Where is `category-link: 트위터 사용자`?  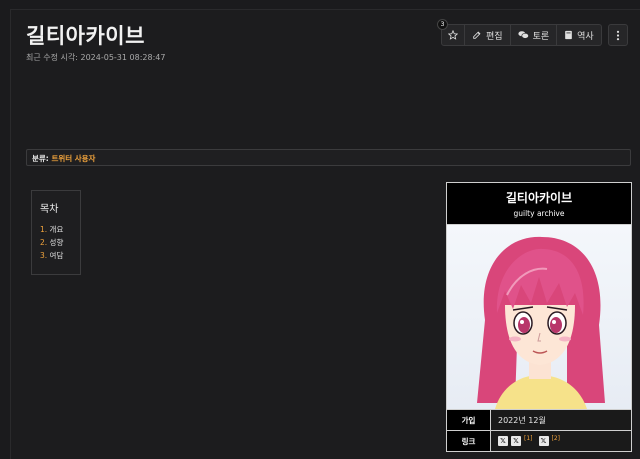 category-link: 트위터 사용자 is located at coordinates (73, 158).